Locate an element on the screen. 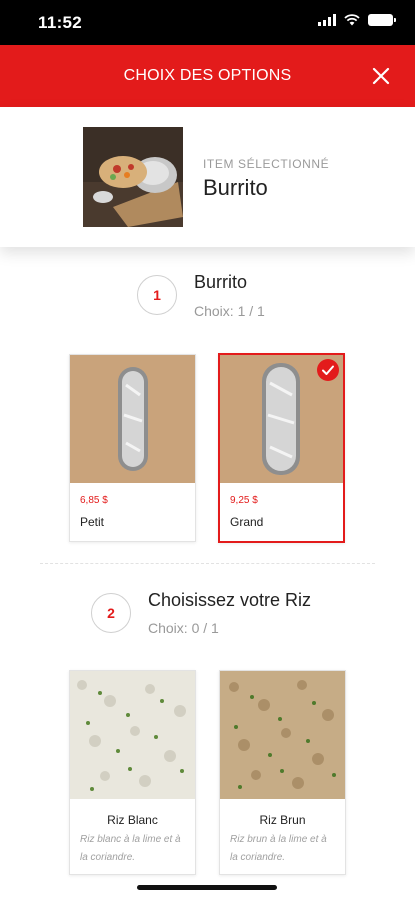  burrito-small-image is located at coordinates (132, 419).